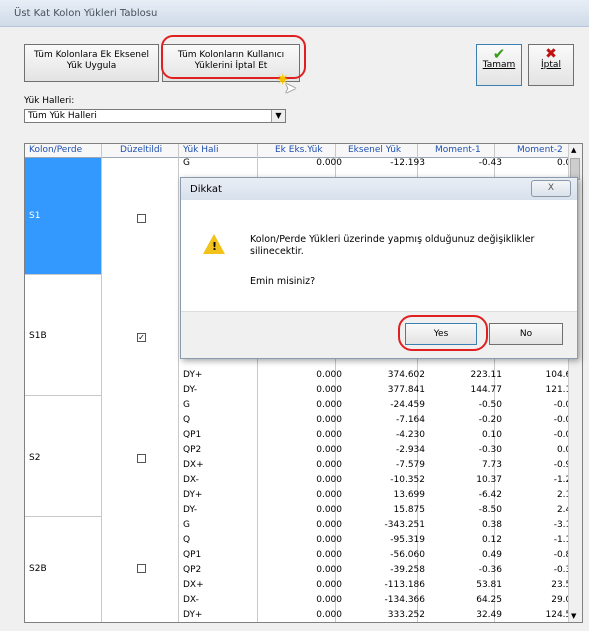 The image size is (589, 631). What do you see at coordinates (573, 150) in the screenshot?
I see `scroll-up-icon: ▲` at bounding box center [573, 150].